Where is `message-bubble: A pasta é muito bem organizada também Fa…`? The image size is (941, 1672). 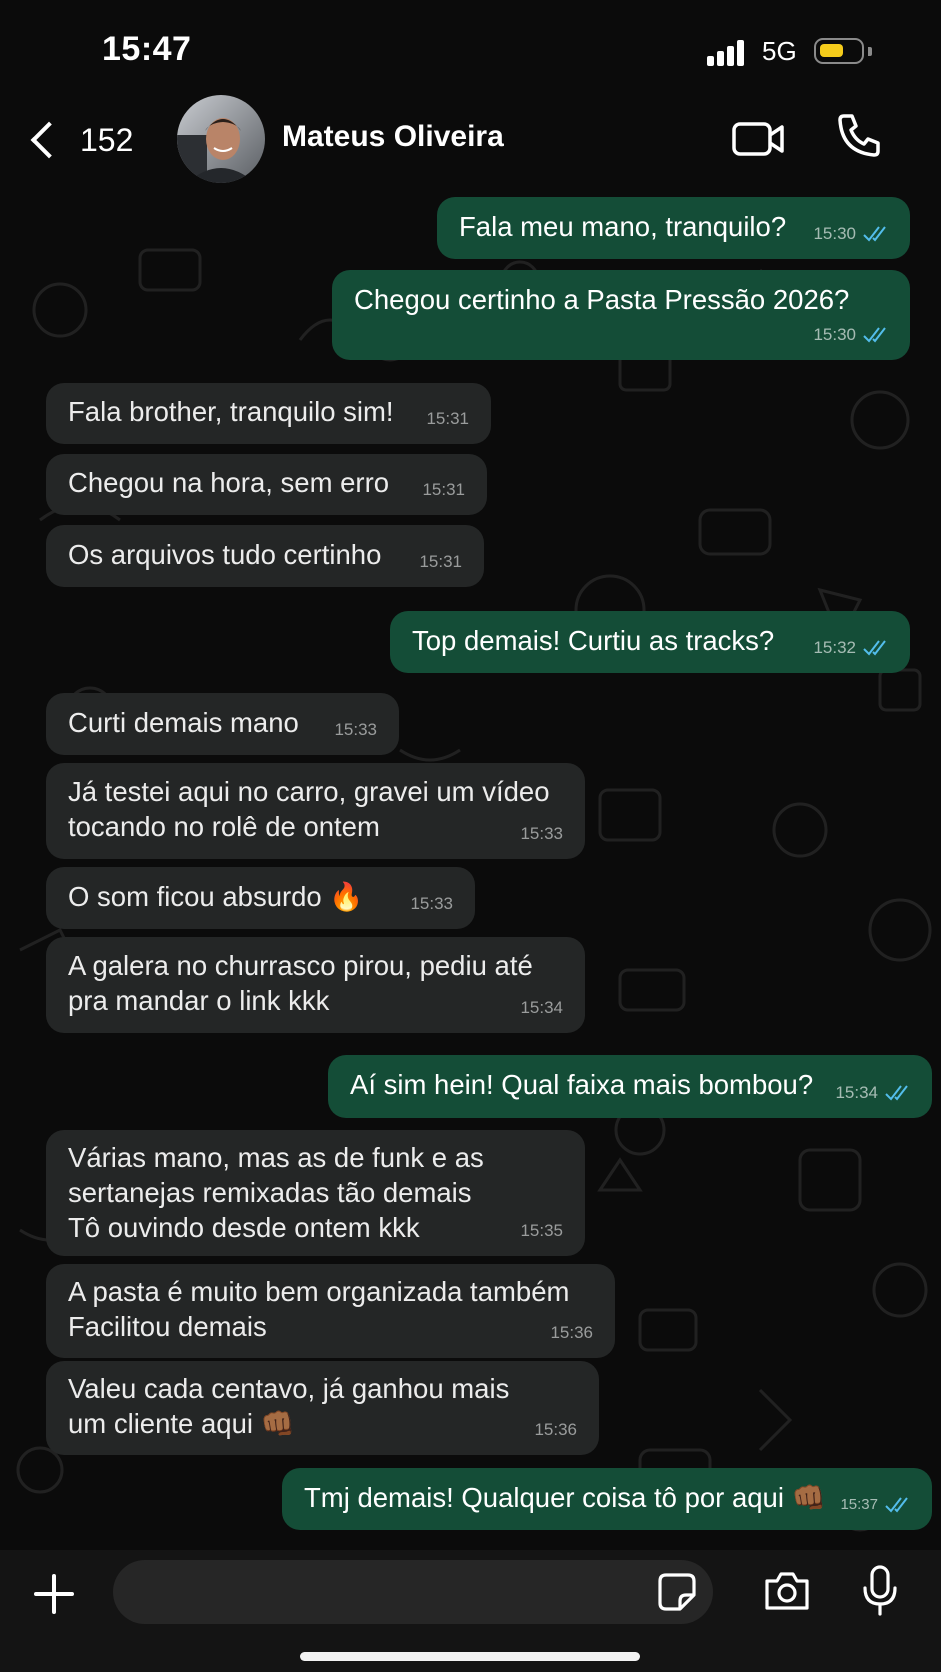
message-bubble: A pasta é muito bem organizada também Fa… is located at coordinates (330, 1311).